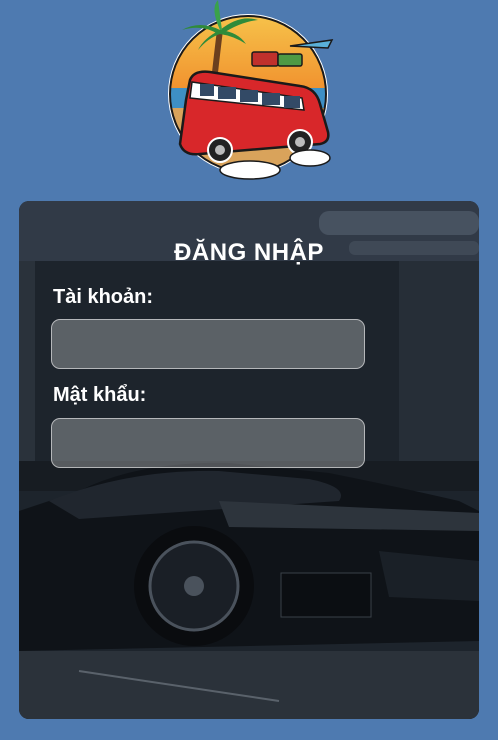  I want to click on password-input, so click(208, 443).